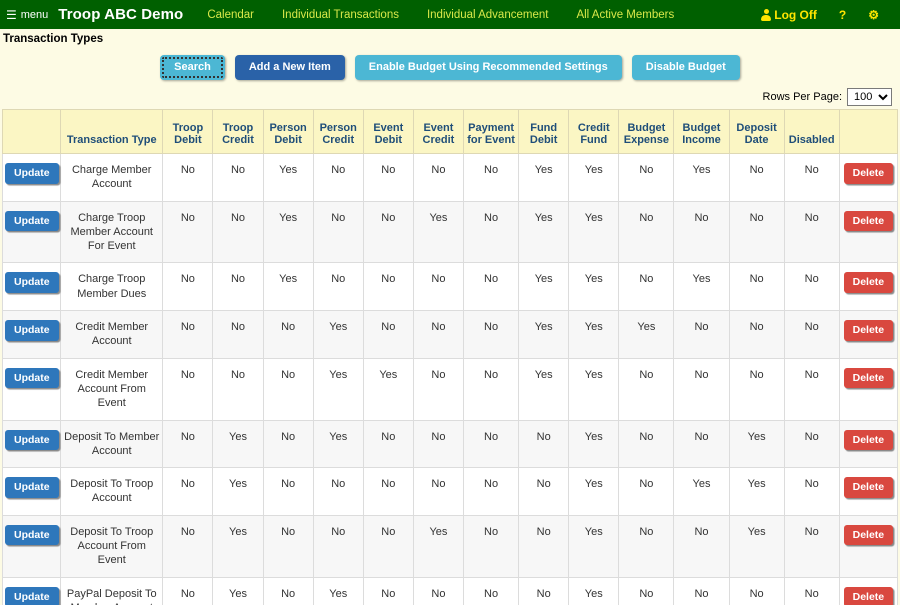 This screenshot has height=605, width=900. I want to click on enable-budget-button: Enable Budget Using Recommended Settings, so click(488, 67).